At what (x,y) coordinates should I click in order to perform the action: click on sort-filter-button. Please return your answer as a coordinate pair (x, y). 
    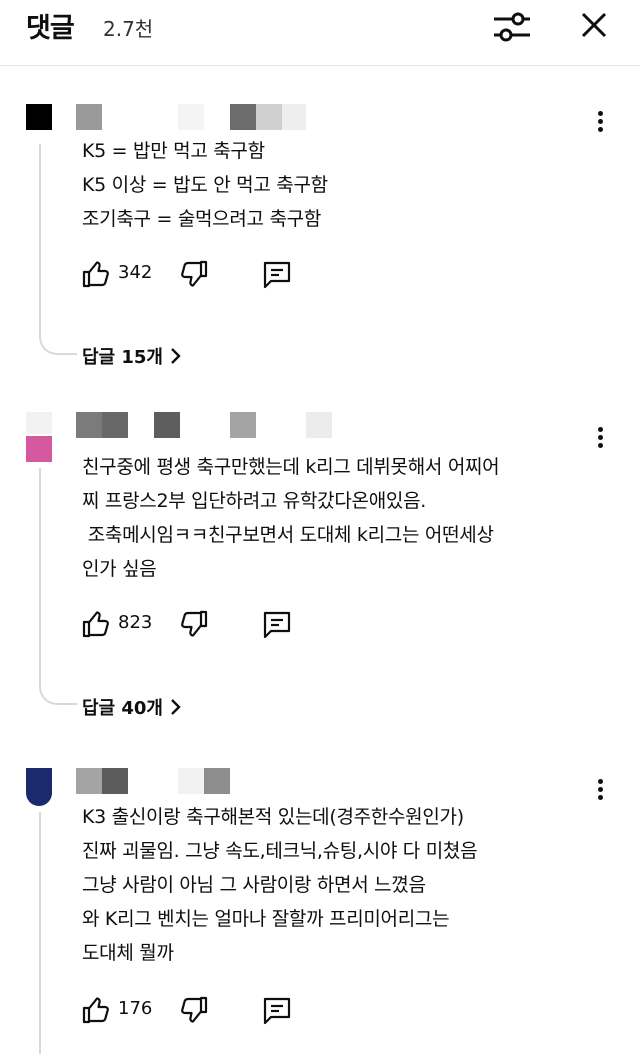
    Looking at the image, I should click on (512, 26).